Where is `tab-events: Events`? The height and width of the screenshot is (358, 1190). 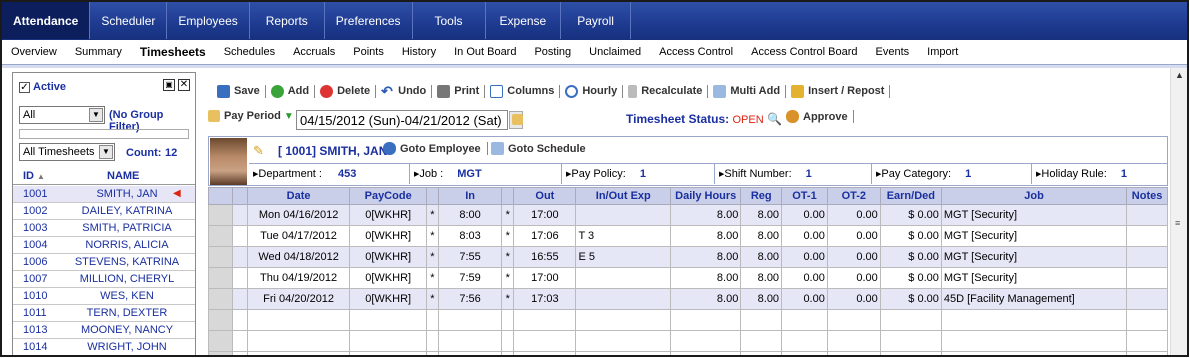
tab-events: Events is located at coordinates (893, 52).